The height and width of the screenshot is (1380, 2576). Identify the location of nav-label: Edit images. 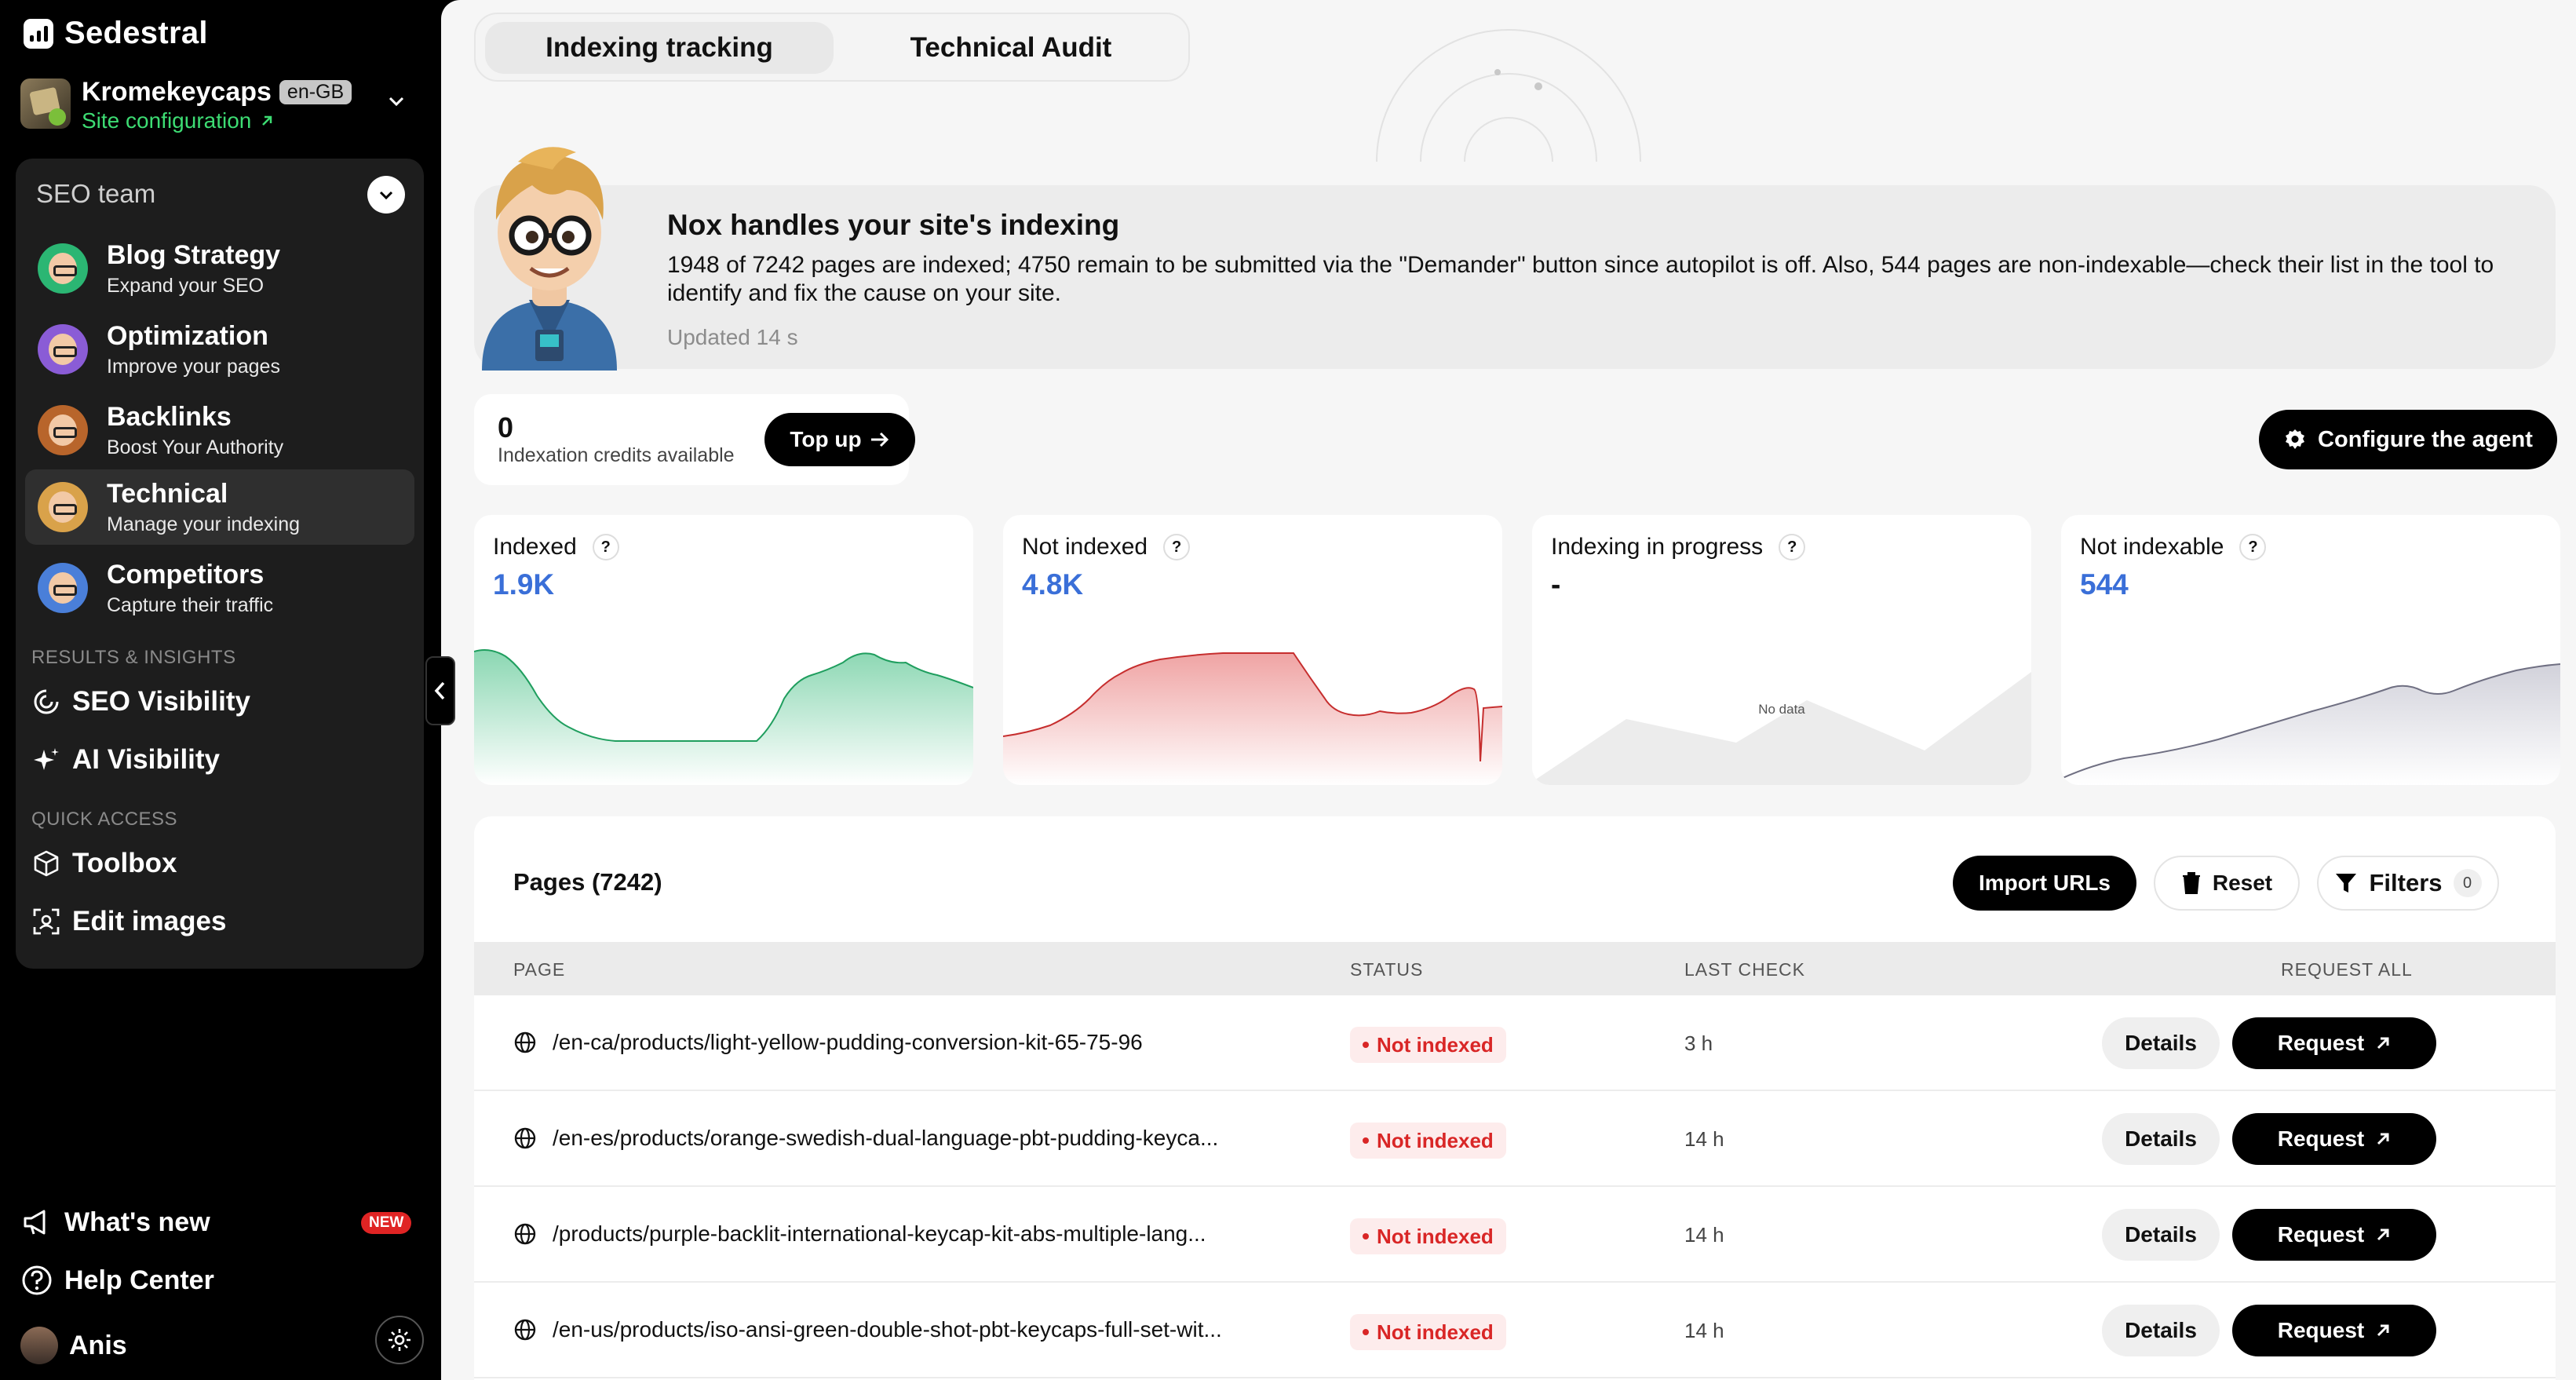
(149, 921).